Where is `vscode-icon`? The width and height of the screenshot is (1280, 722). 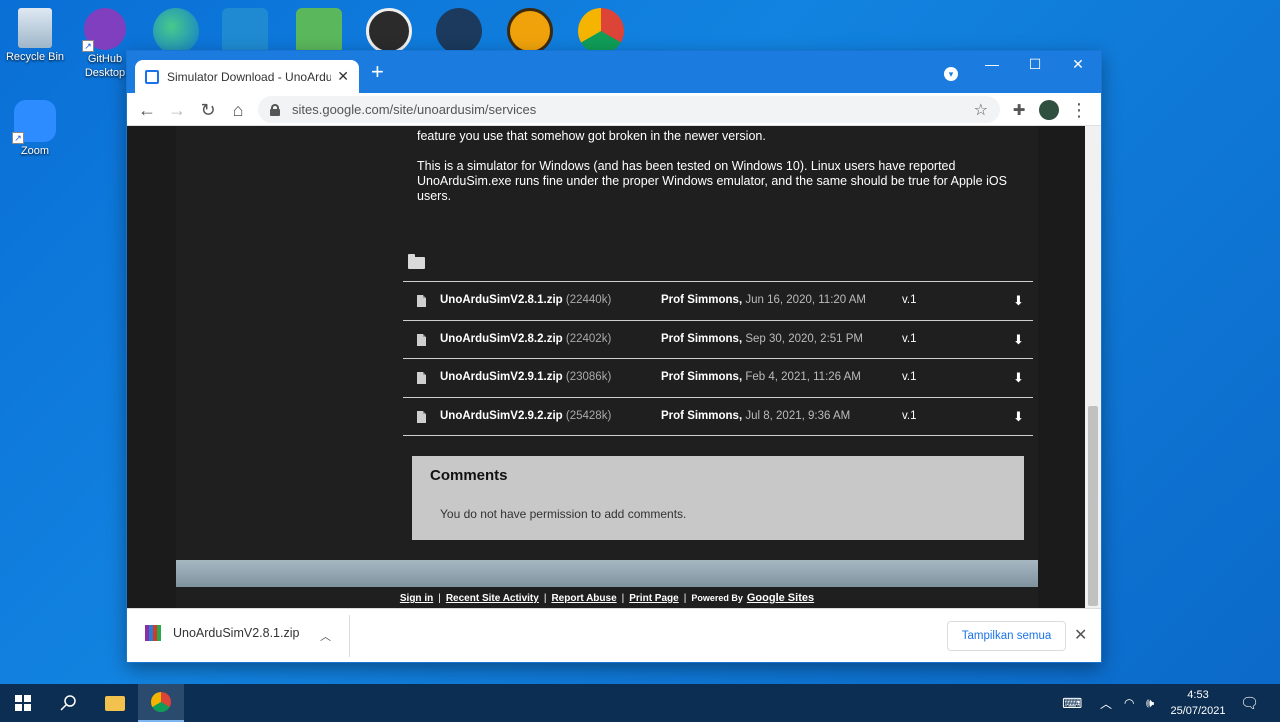
vscode-icon is located at coordinates (245, 31).